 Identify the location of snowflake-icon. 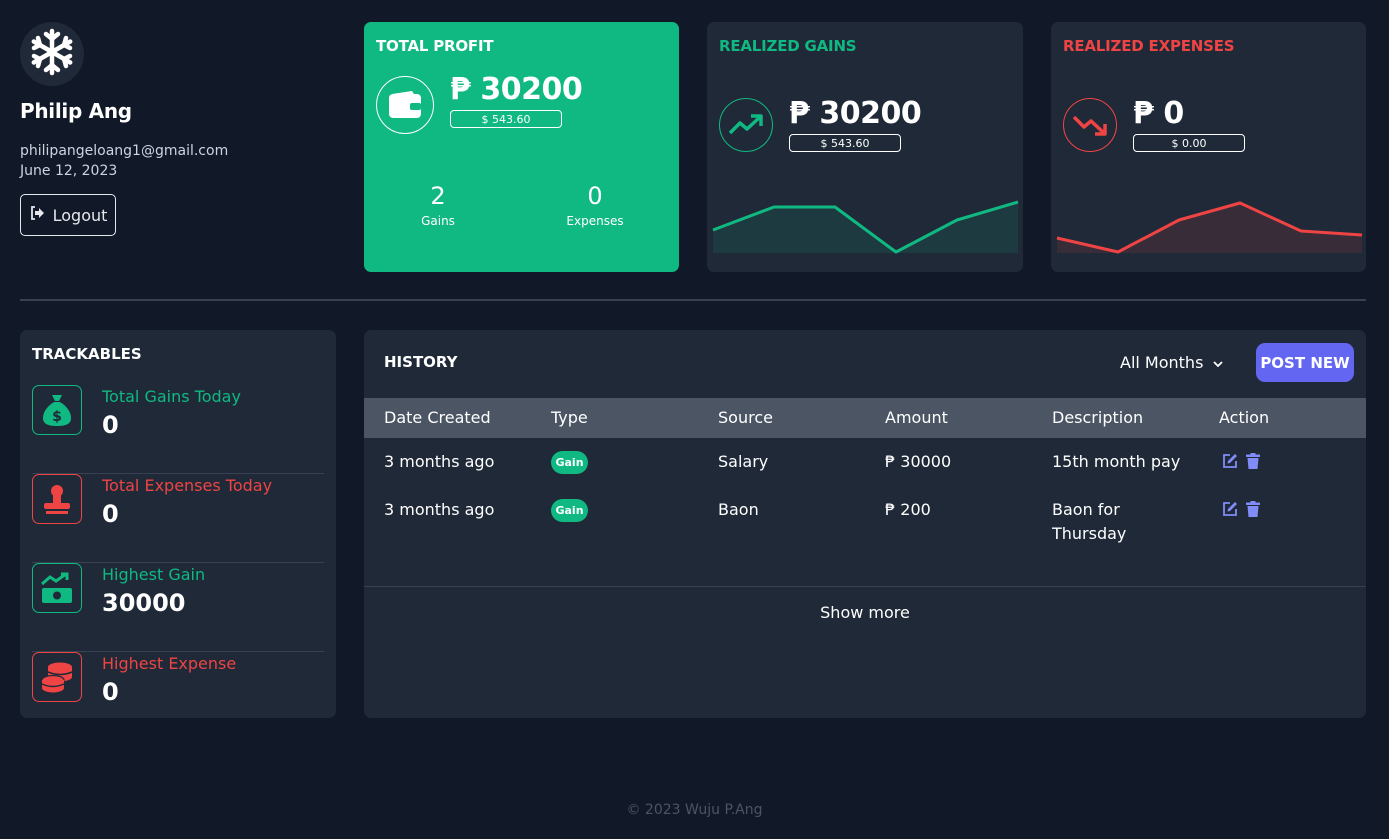
(52, 54).